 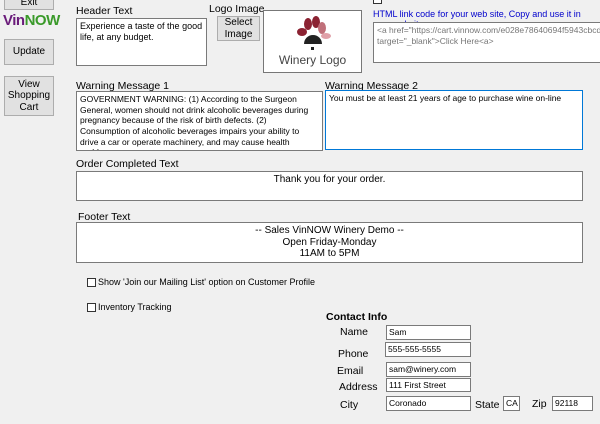 I want to click on select-image-button: Select Image, so click(x=238, y=28).